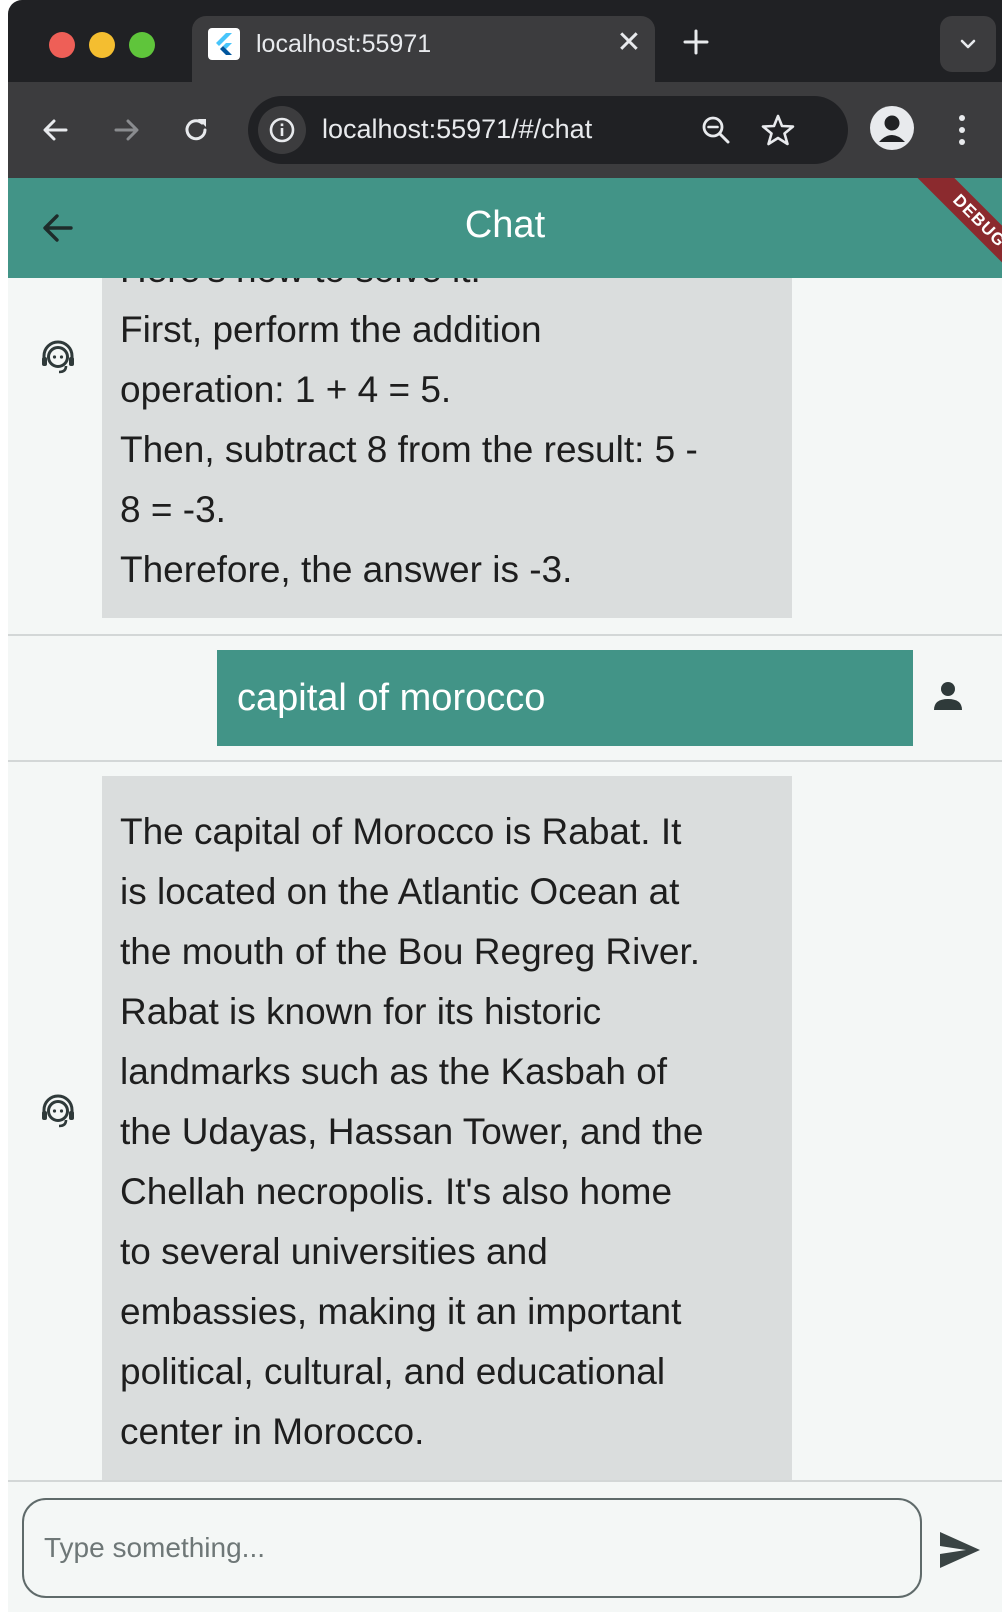 Image resolution: width=1002 pixels, height=1612 pixels. I want to click on message-line: Therefore, the answer is -3., so click(346, 569).